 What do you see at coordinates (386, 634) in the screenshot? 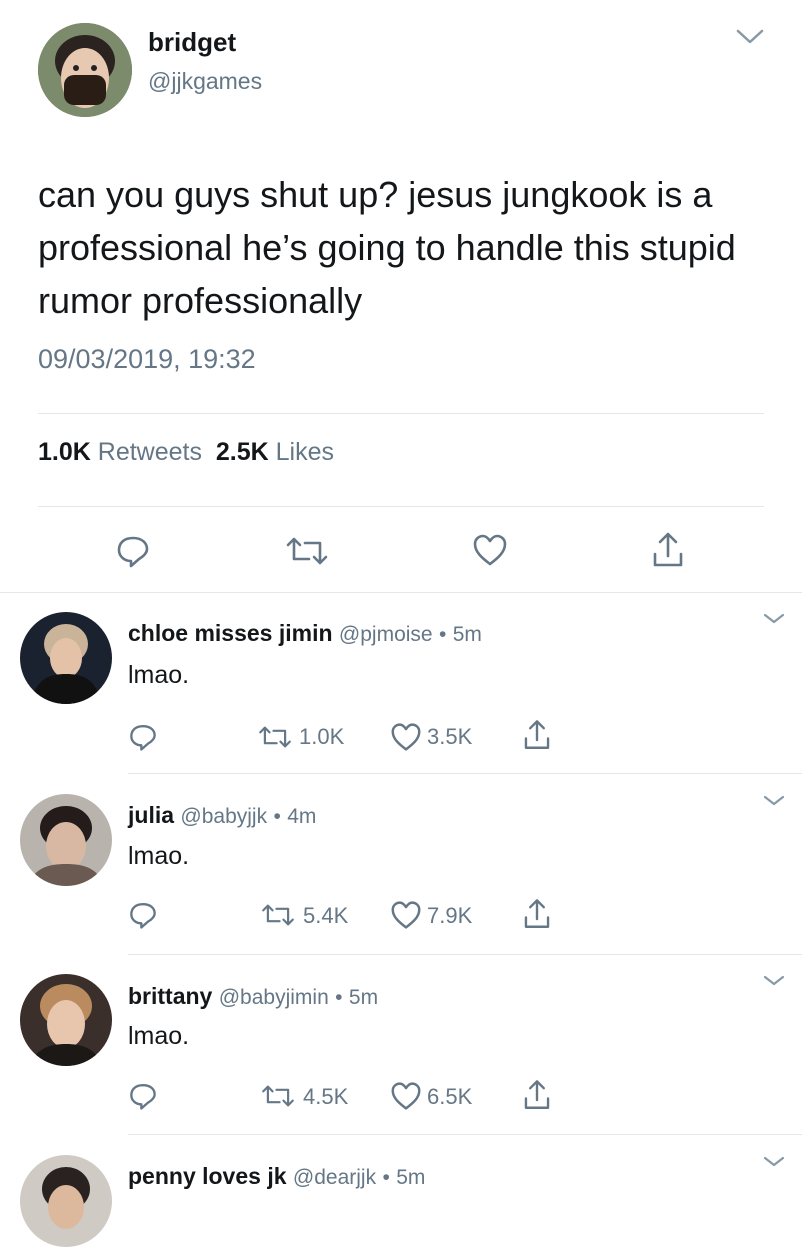
I see `reply-handle: @pjmoise` at bounding box center [386, 634].